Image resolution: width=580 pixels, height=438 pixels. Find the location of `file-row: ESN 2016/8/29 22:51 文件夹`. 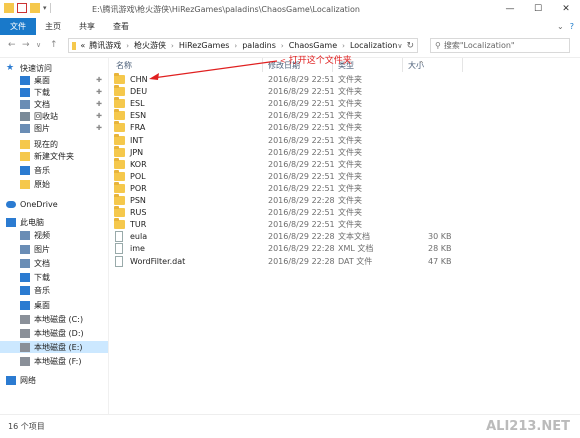

file-row: ESN 2016/8/29 22:51 文件夹 is located at coordinates (345, 115).